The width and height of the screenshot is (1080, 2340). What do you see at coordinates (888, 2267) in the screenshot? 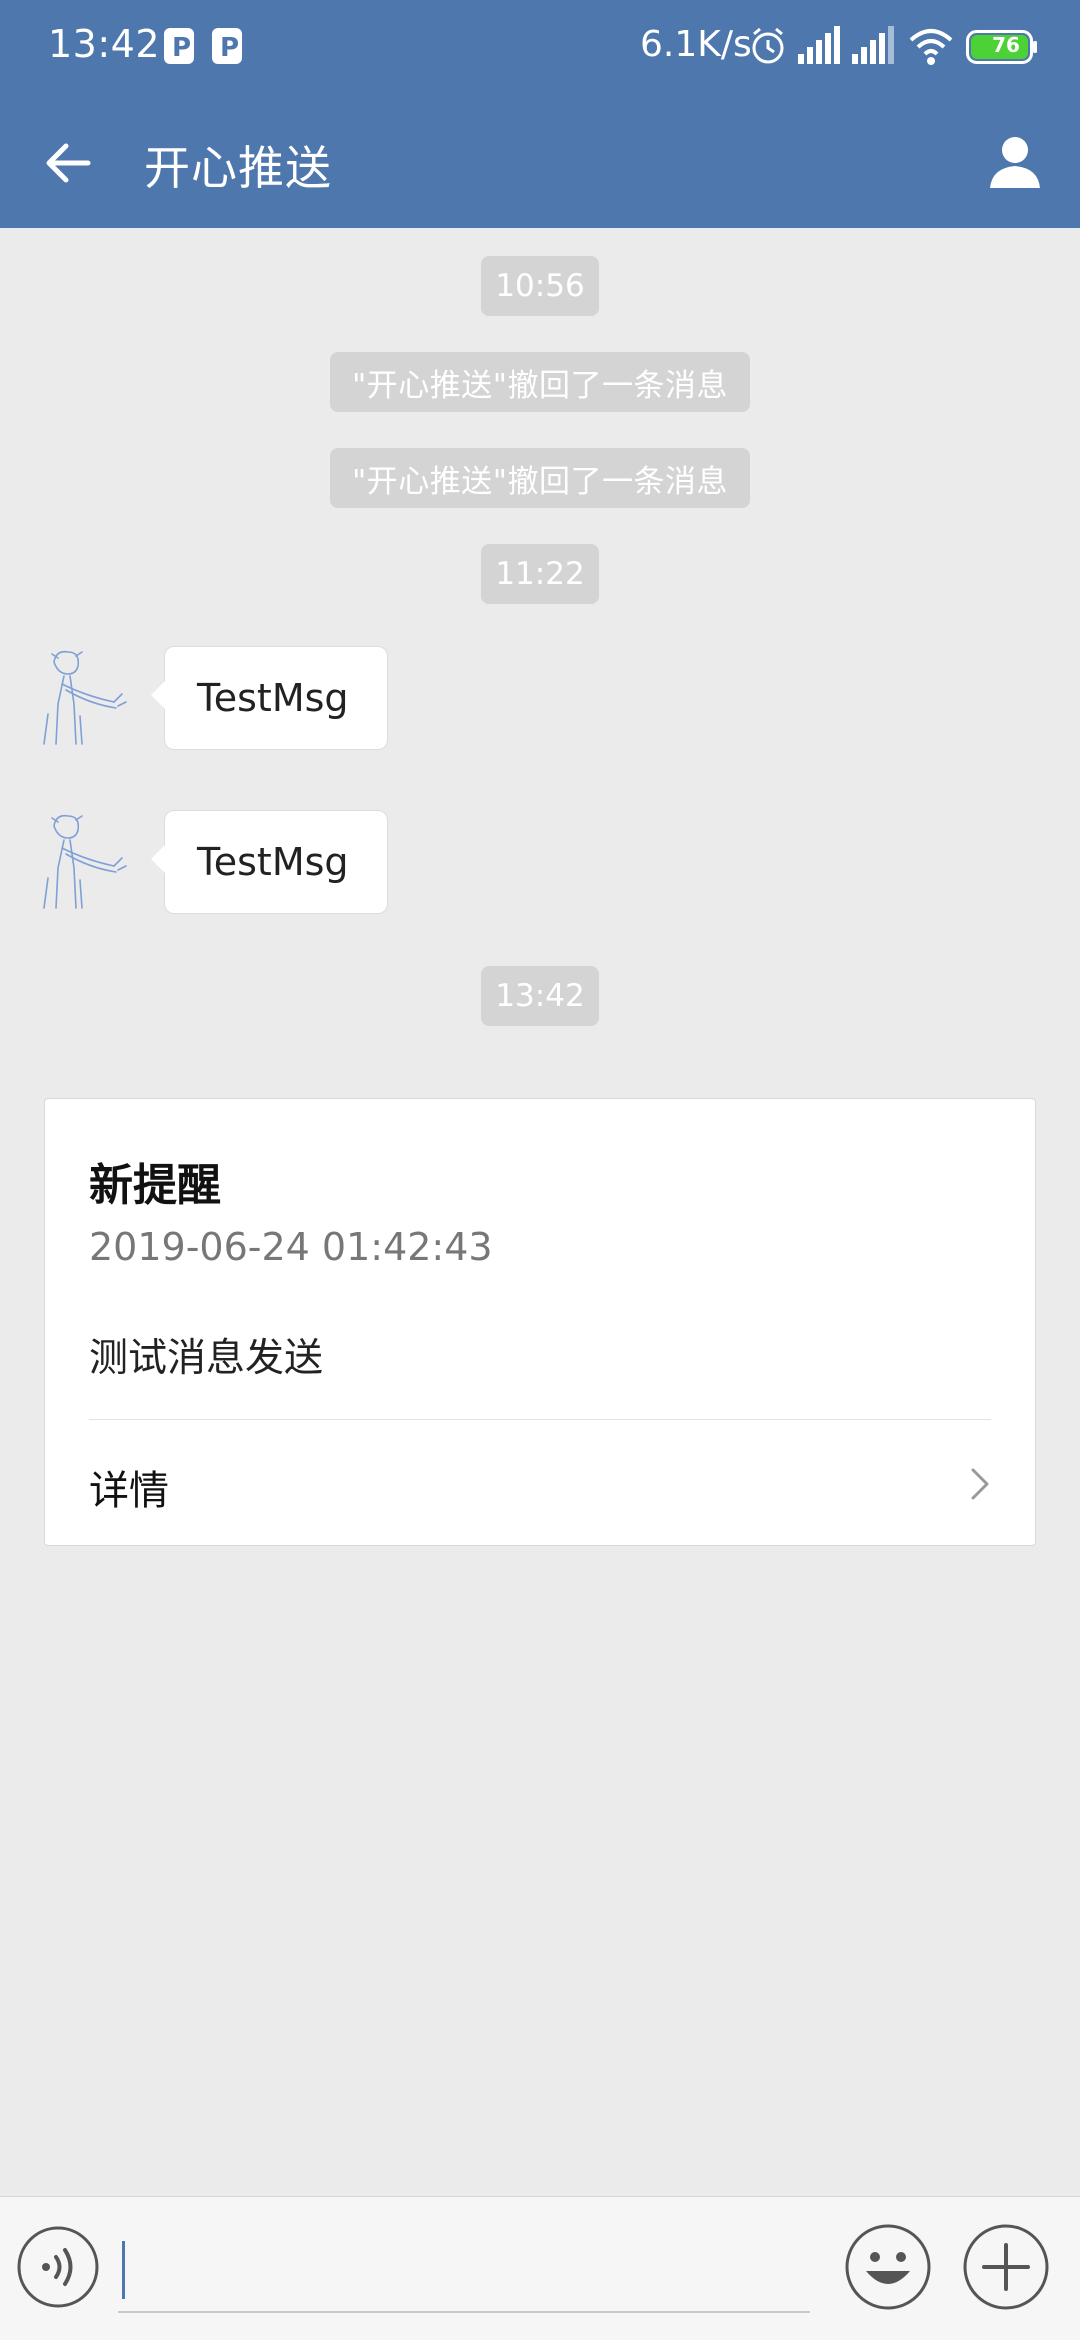
I see `emoji-icon` at bounding box center [888, 2267].